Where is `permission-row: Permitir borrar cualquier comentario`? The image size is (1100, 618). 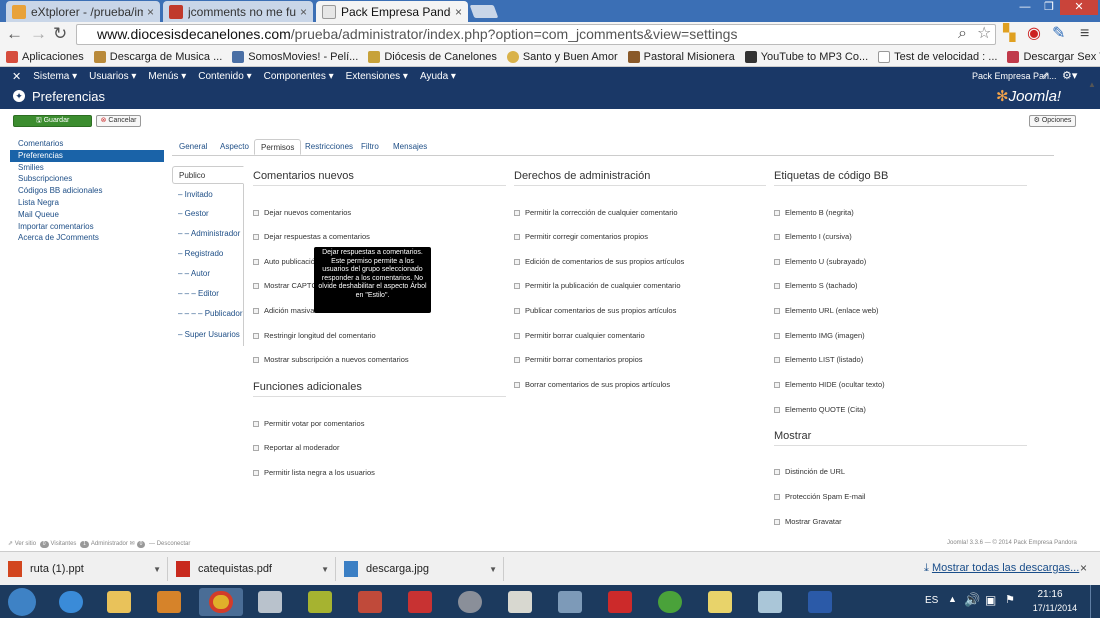 permission-row: Permitir borrar cualquier comentario is located at coordinates (579, 335).